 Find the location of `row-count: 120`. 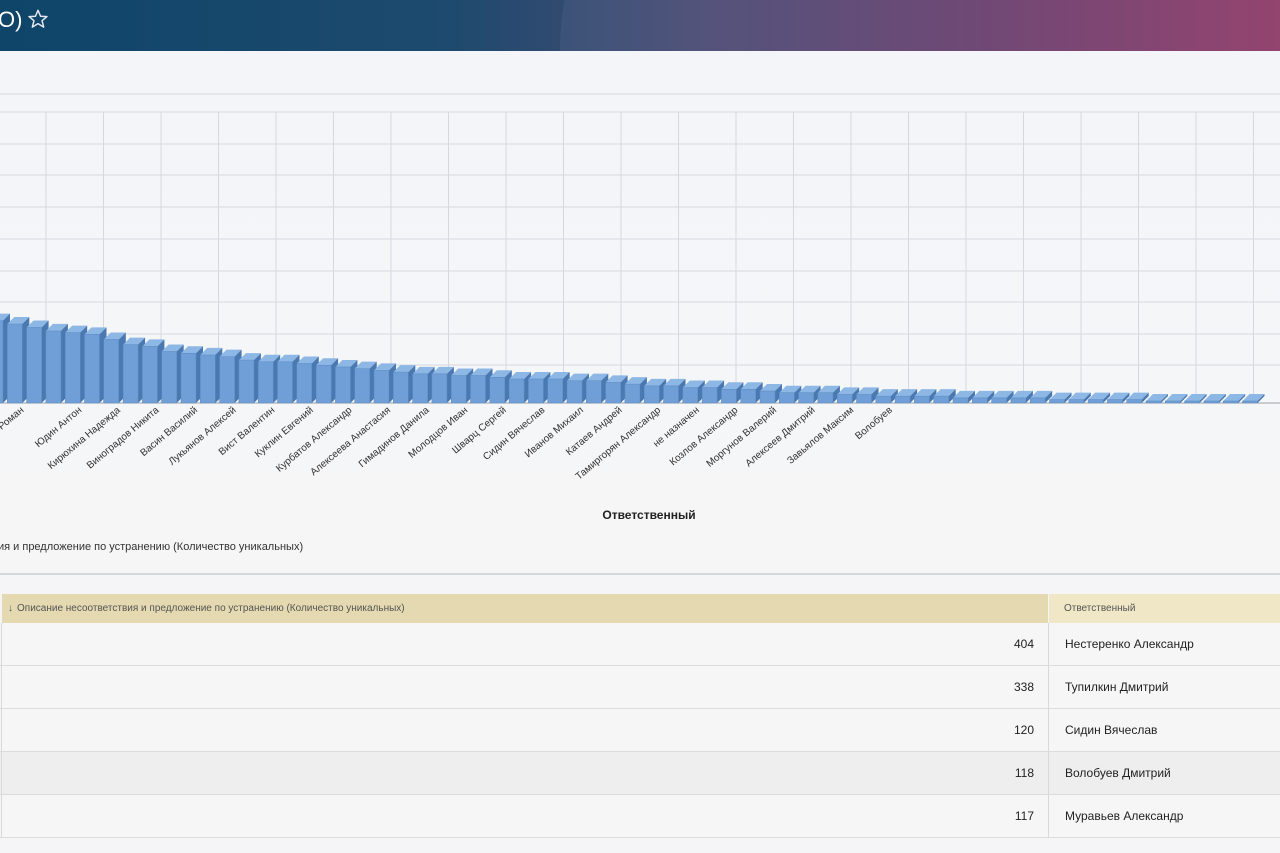

row-count: 120 is located at coordinates (1023, 730).